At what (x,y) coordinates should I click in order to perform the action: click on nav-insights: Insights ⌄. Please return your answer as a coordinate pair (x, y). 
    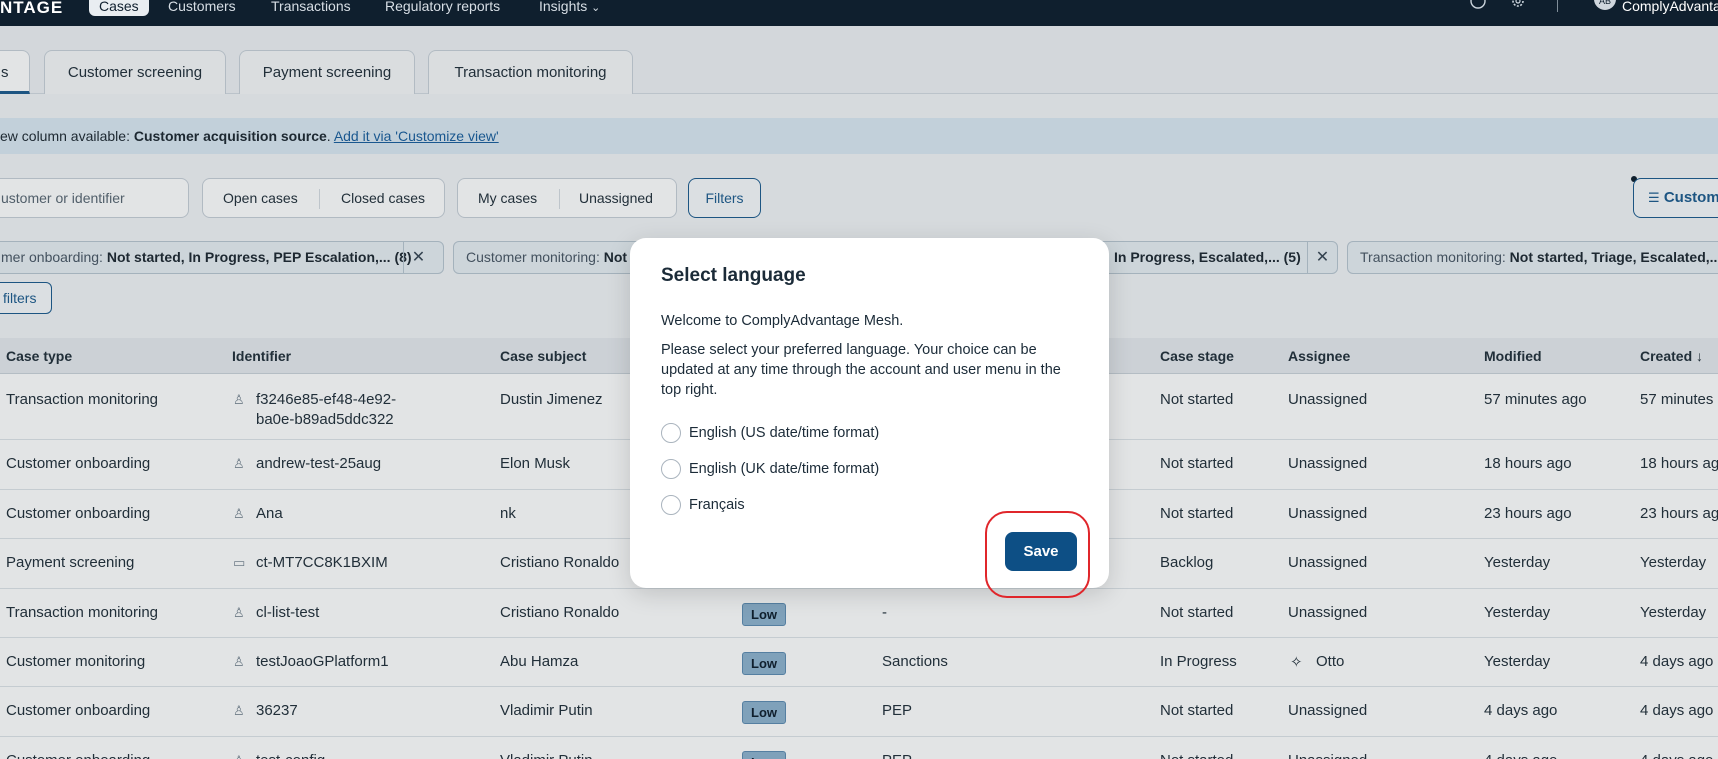
    Looking at the image, I should click on (569, 8).